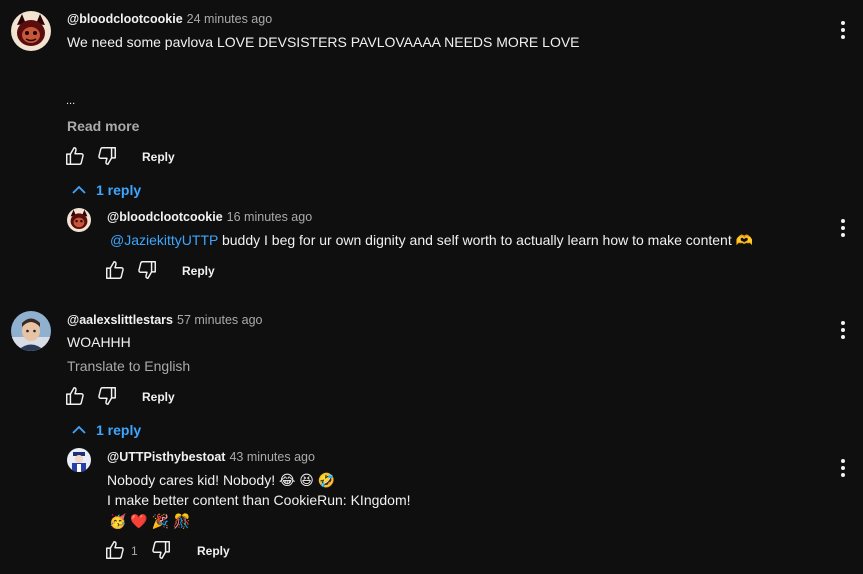 Image resolution: width=863 pixels, height=574 pixels. Describe the element at coordinates (134, 551) in the screenshot. I see `like-count: 1` at that location.